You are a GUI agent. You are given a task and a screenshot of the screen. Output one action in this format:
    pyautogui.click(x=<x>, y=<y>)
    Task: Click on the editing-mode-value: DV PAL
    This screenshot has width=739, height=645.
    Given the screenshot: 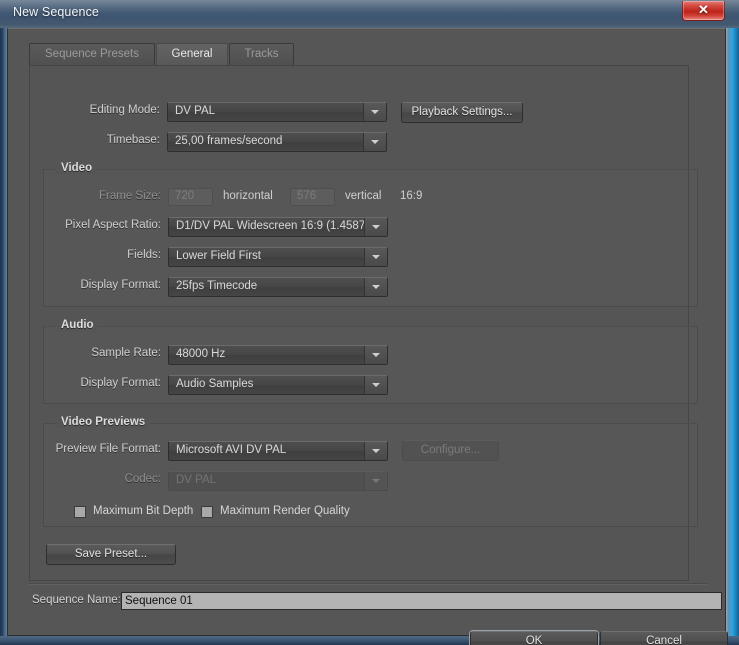 What is the action you would take?
    pyautogui.click(x=195, y=111)
    